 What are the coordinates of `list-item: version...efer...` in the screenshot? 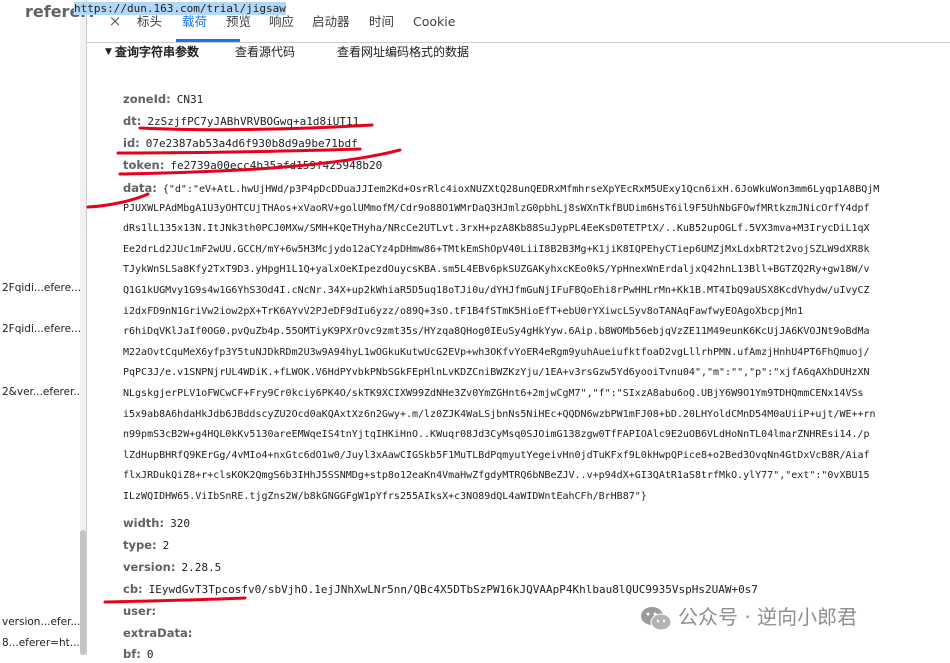 It's located at (43, 622).